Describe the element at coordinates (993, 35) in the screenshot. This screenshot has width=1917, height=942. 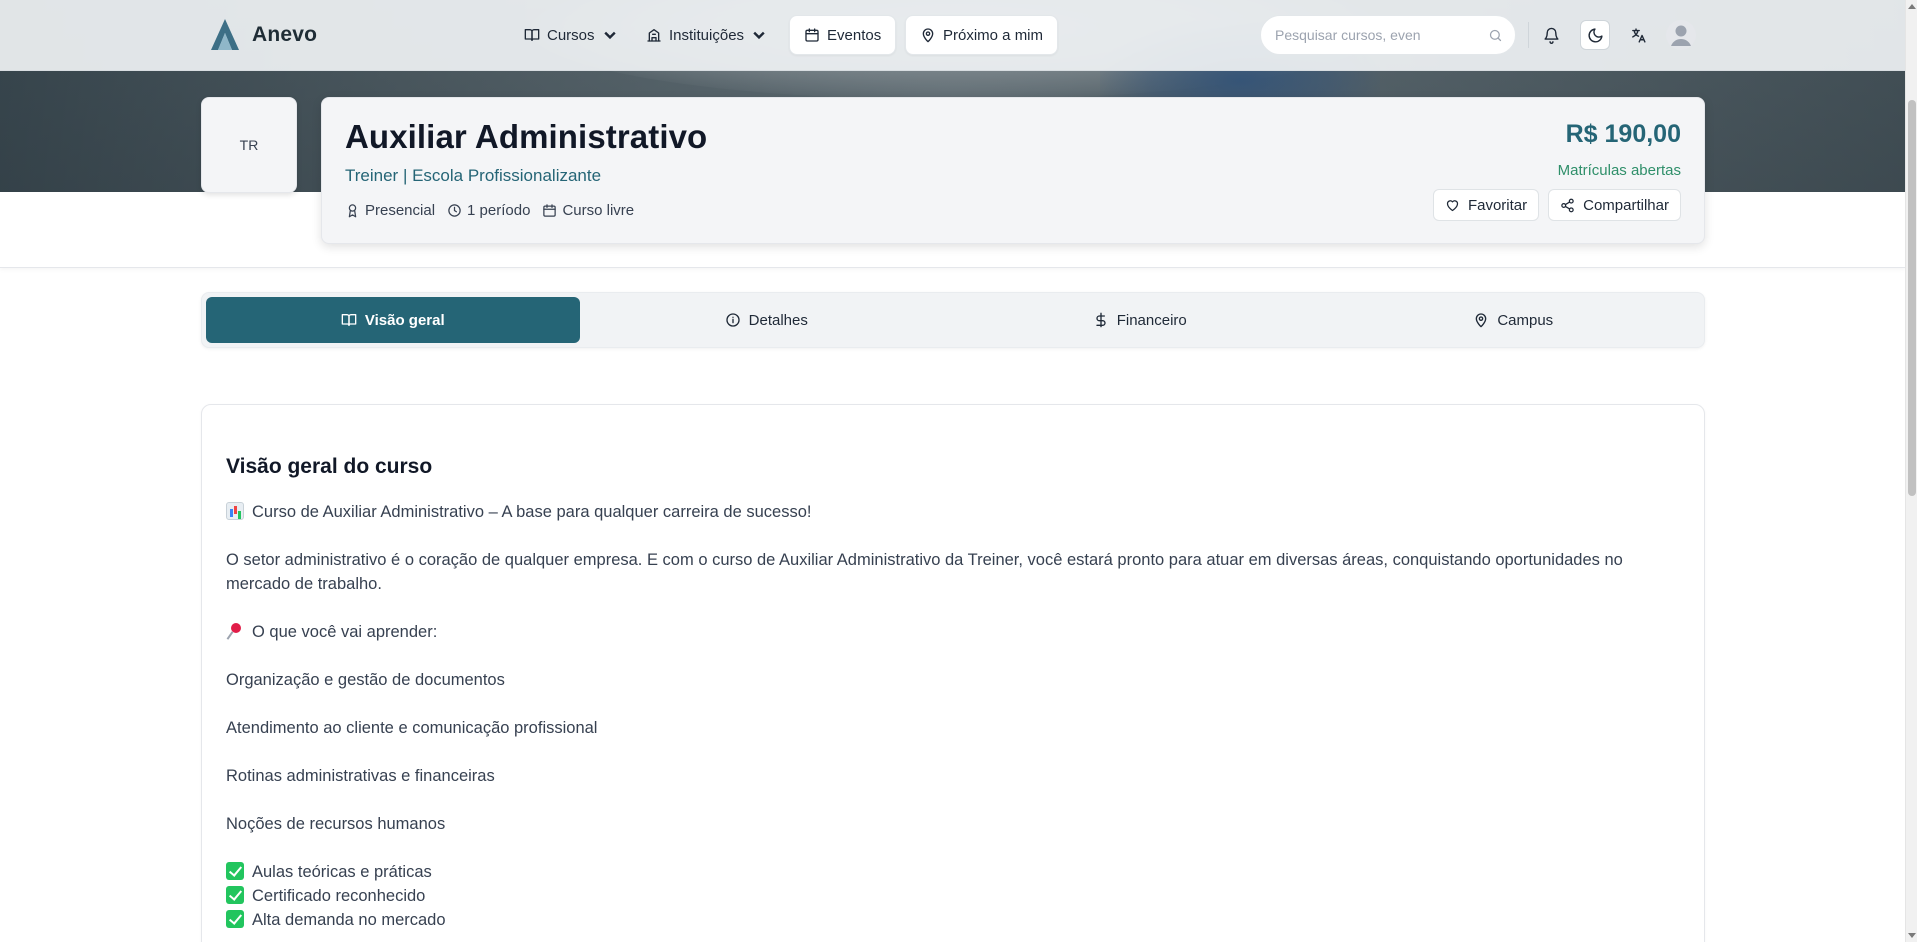
I see `nav-proximo-label: Próximo a mim` at that location.